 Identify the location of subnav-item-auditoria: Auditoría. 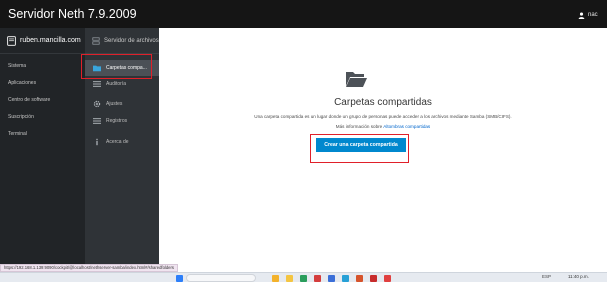
(122, 84).